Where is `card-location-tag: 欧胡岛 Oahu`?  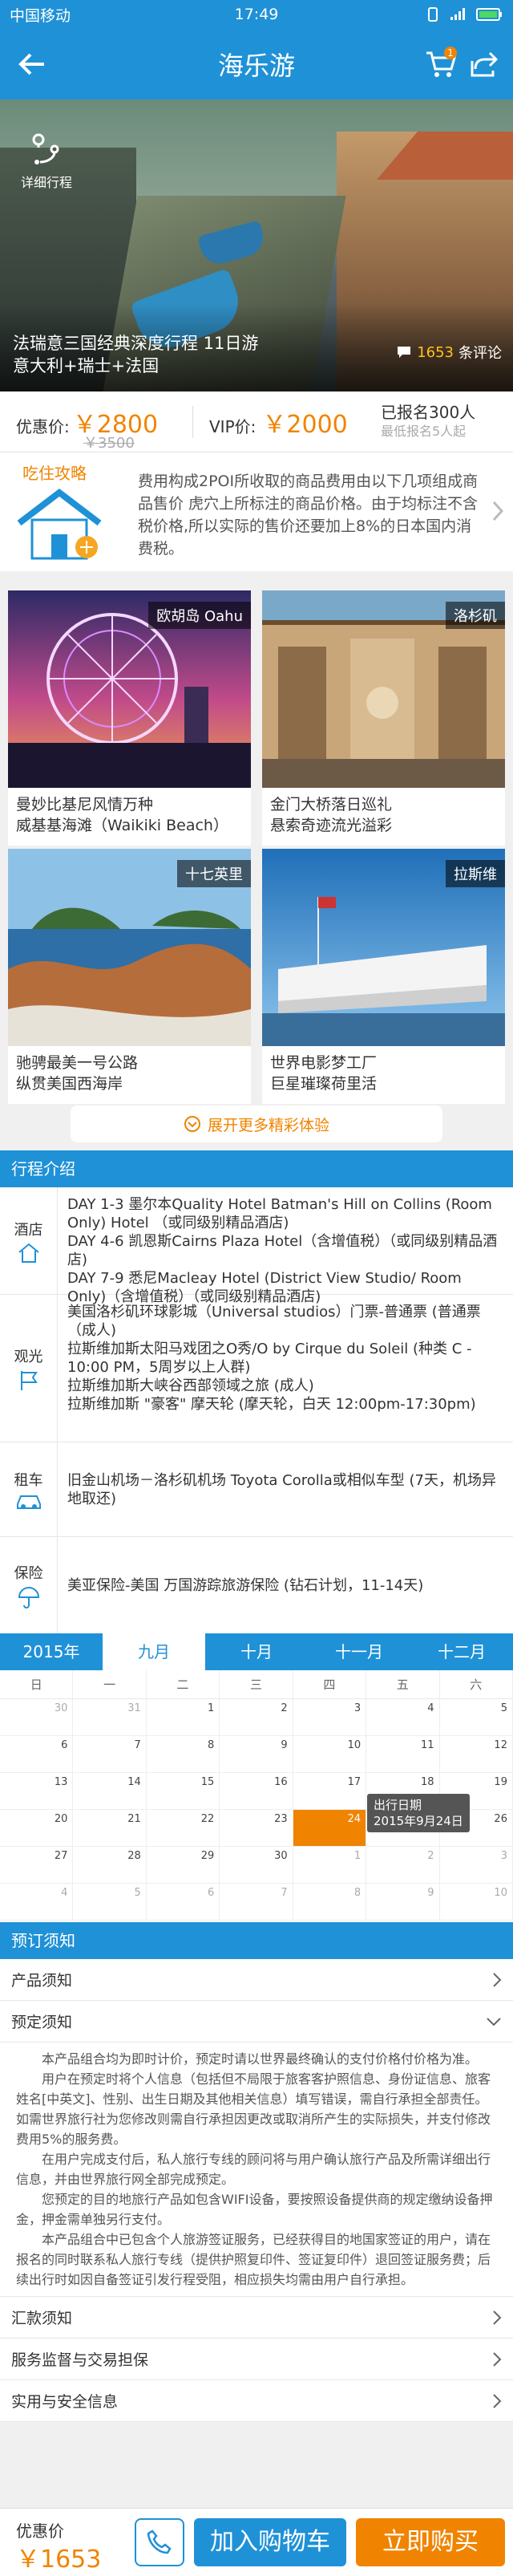
card-location-tag: 欧胡岛 Oahu is located at coordinates (199, 615).